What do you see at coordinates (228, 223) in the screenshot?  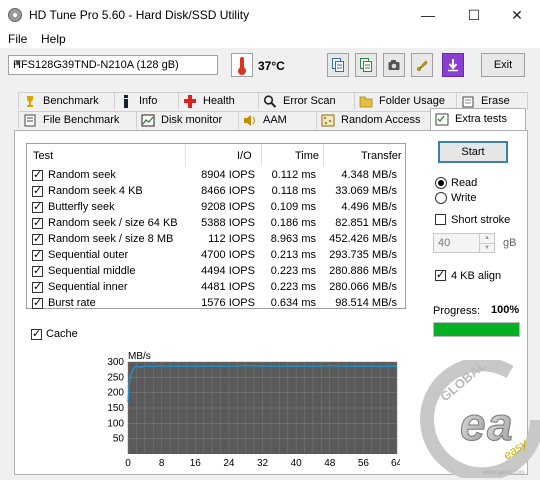 I see `test-io: 5388 IOPS` at bounding box center [228, 223].